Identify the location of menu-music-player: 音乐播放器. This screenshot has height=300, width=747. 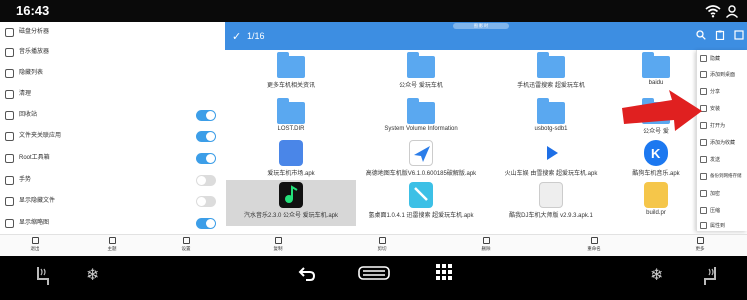
(112, 53).